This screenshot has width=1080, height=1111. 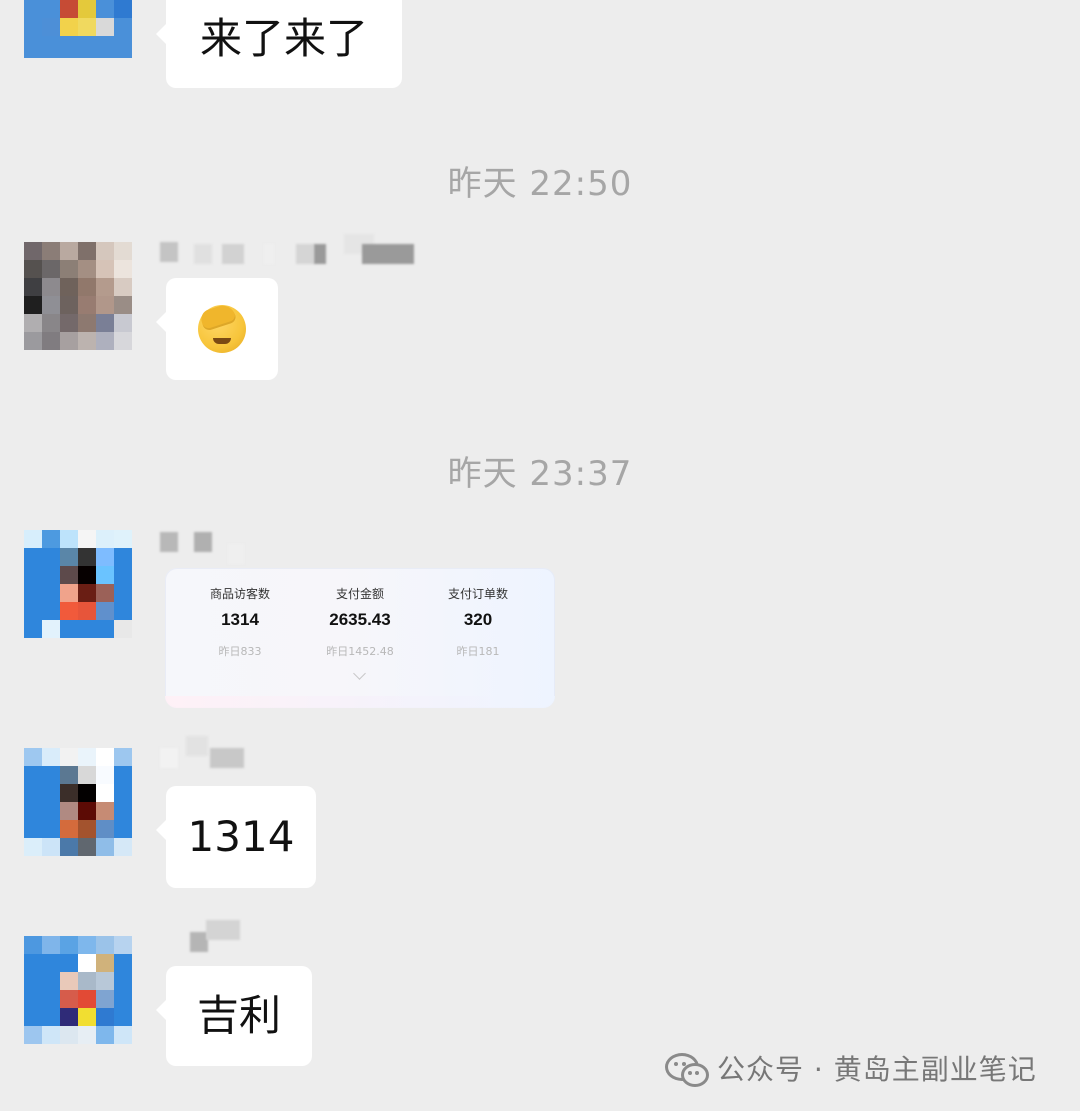 I want to click on metric-yesterday: 昨日181, so click(x=478, y=651).